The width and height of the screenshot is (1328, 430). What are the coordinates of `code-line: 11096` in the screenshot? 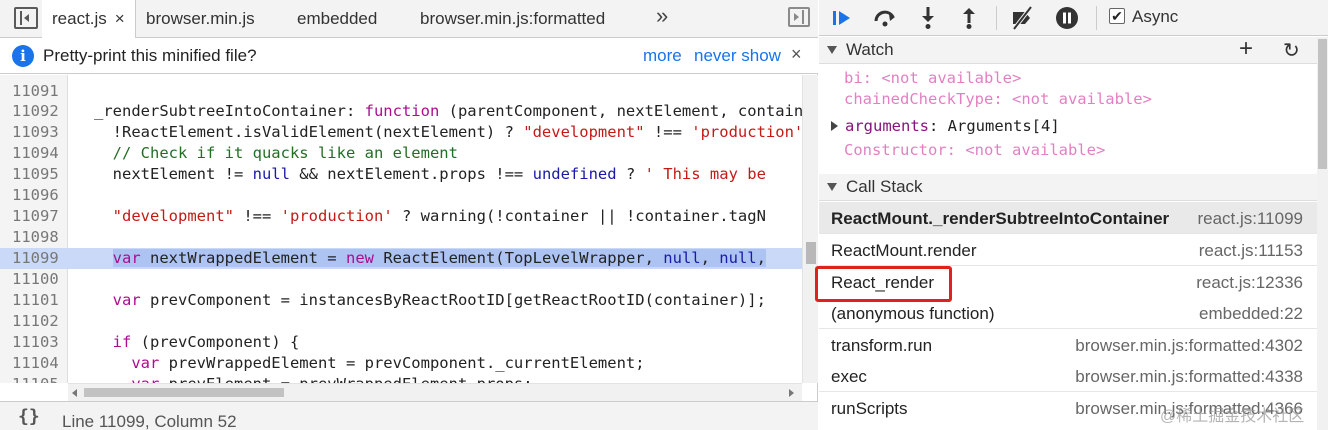 It's located at (401, 195).